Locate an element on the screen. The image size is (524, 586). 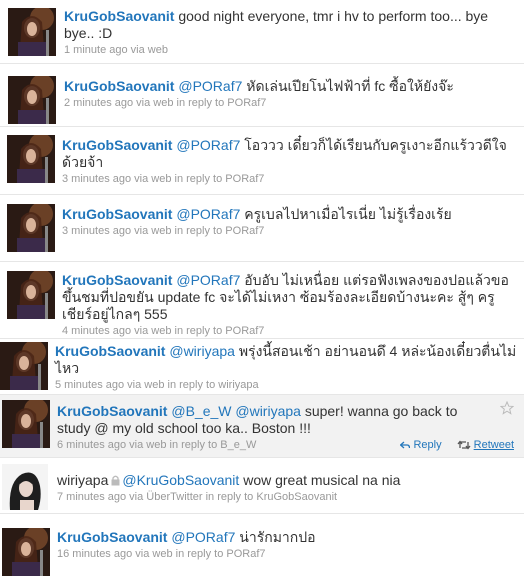
portrait-avatar-icon is located at coordinates (25, 487).